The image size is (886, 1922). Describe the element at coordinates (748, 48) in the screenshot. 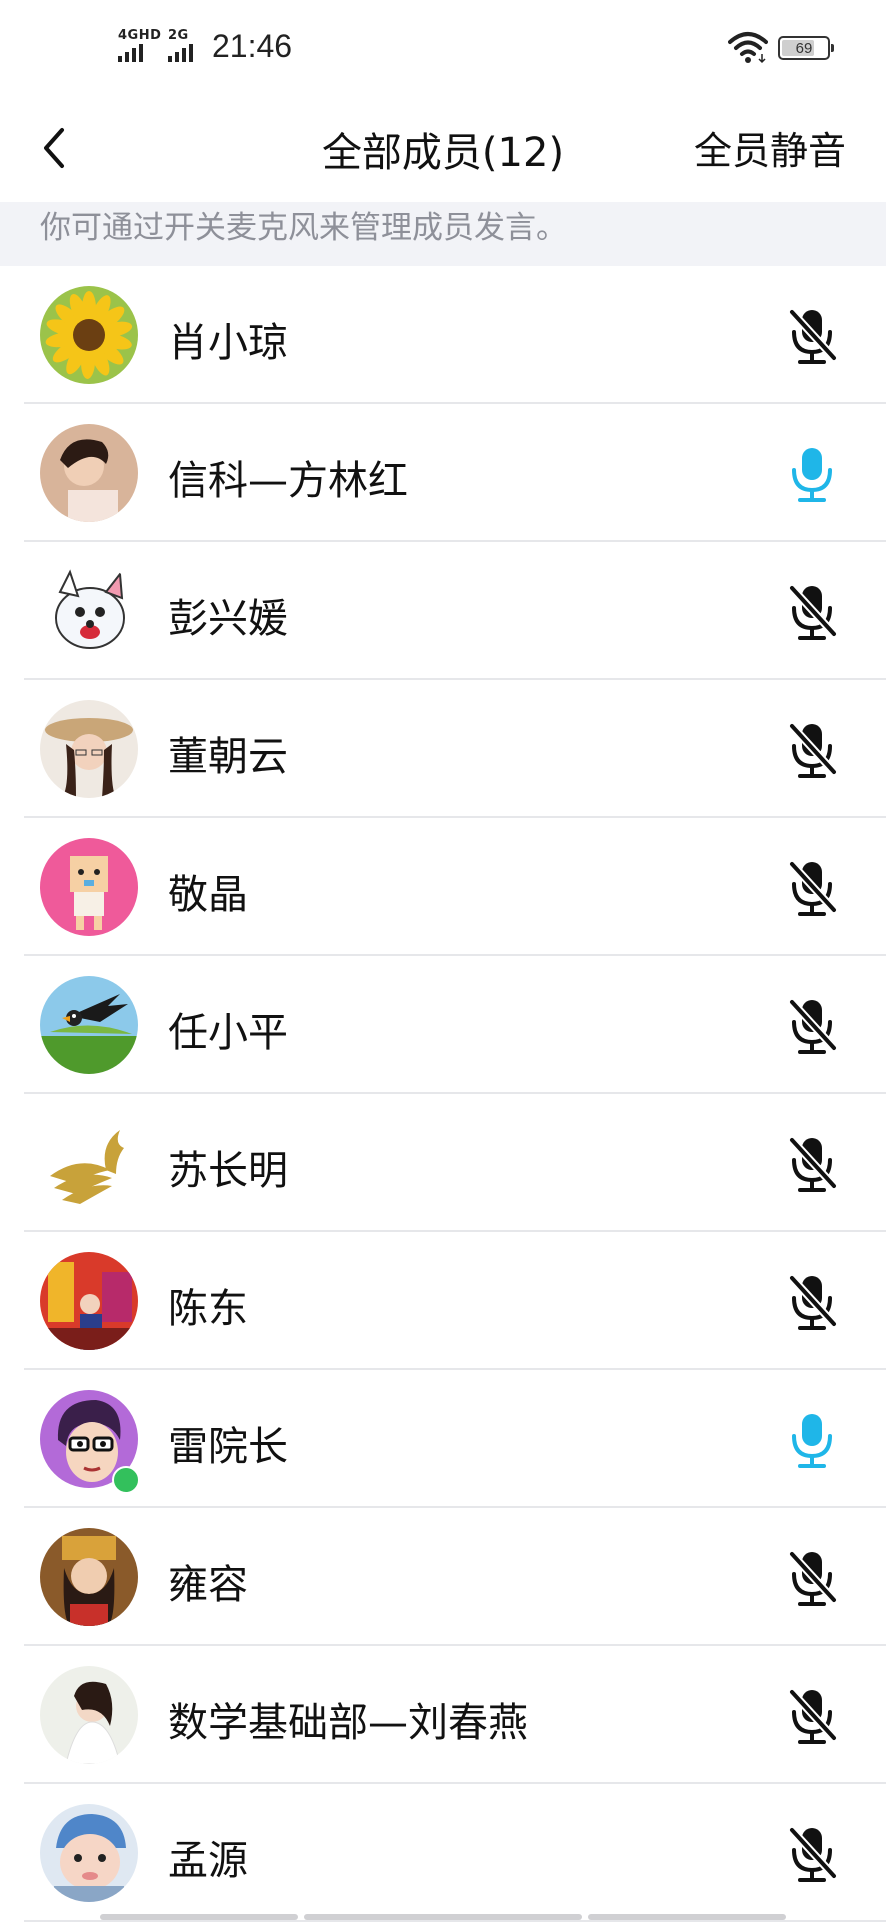

I see `wifi-icon` at that location.